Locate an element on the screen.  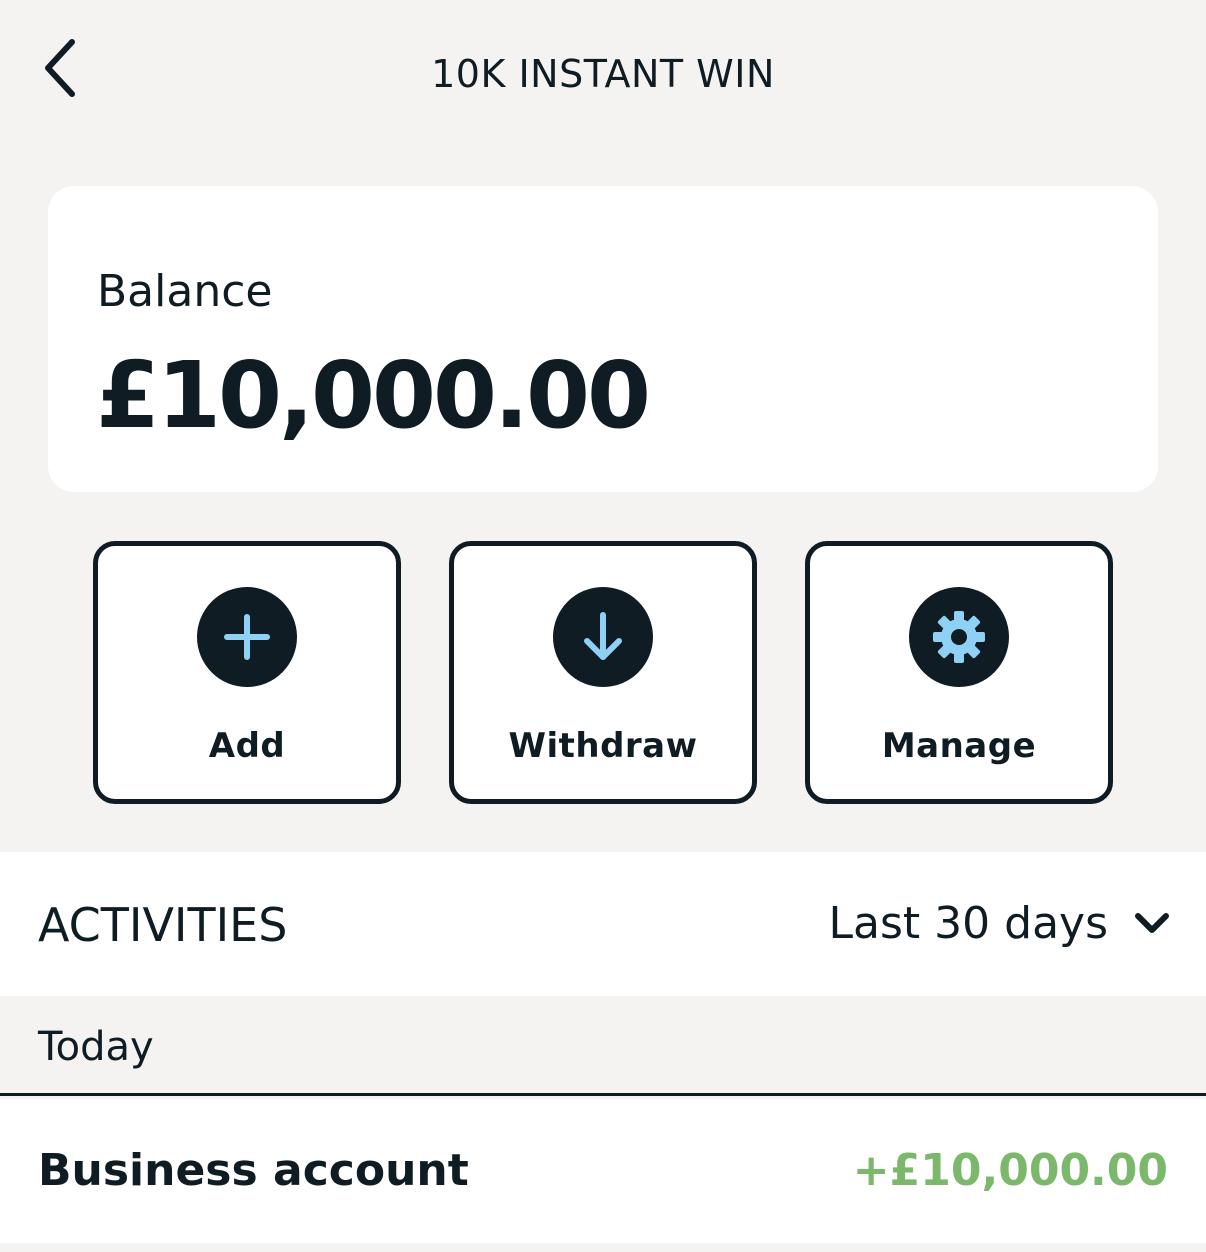
plus-icon is located at coordinates (247, 637).